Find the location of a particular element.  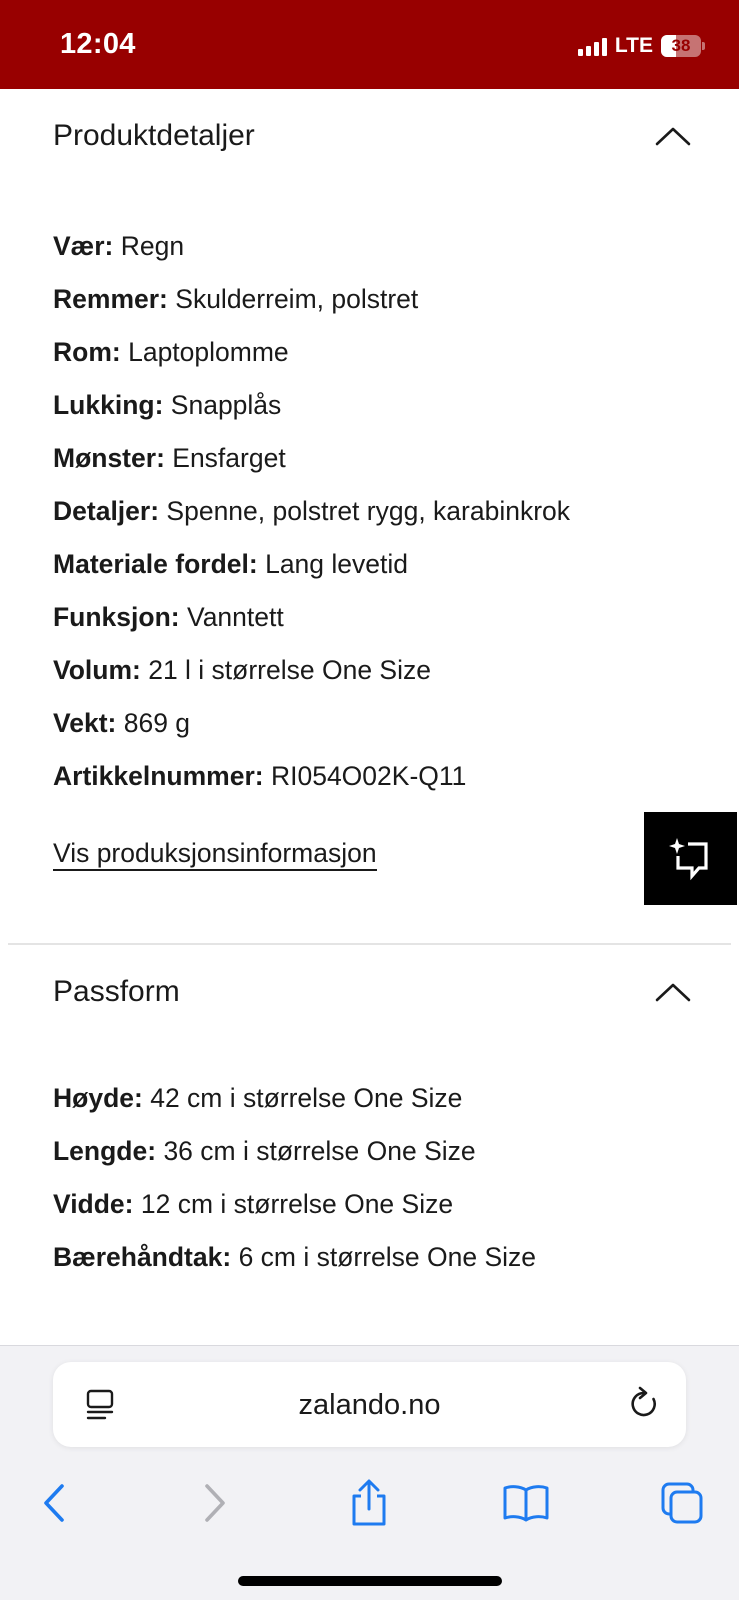

bookmarks-button is located at coordinates (526, 1503).